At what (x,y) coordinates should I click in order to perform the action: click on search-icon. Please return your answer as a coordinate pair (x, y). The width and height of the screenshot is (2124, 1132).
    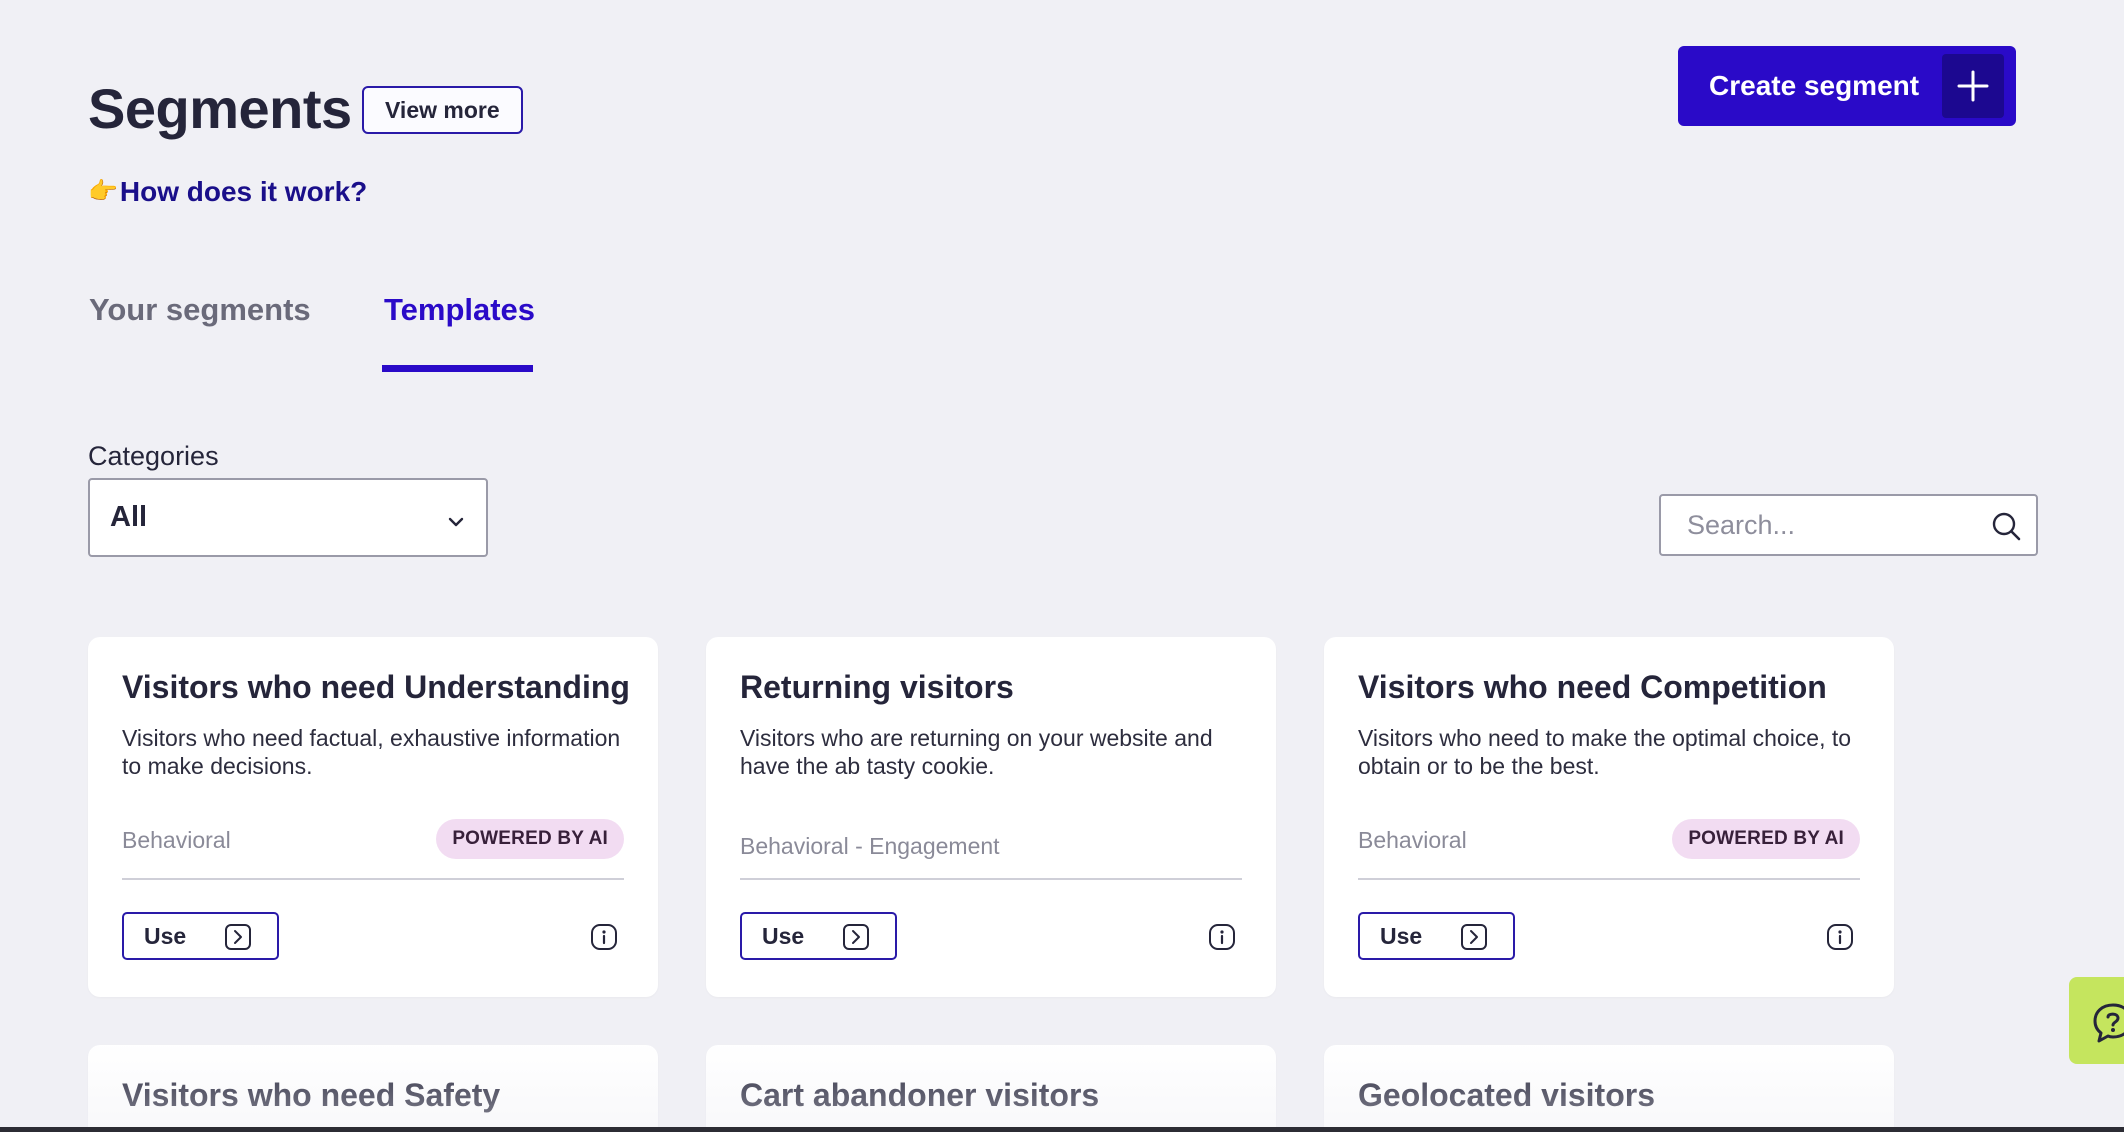
    Looking at the image, I should click on (2006, 528).